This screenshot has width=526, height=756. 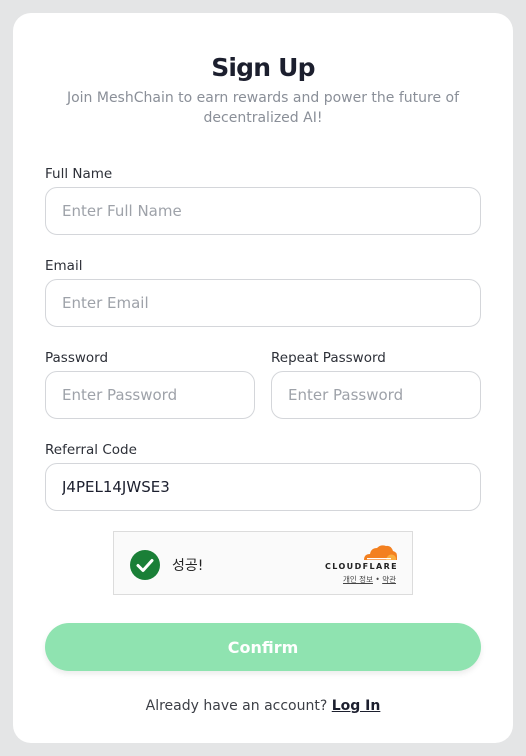 What do you see at coordinates (77, 358) in the screenshot?
I see `password-label: Password` at bounding box center [77, 358].